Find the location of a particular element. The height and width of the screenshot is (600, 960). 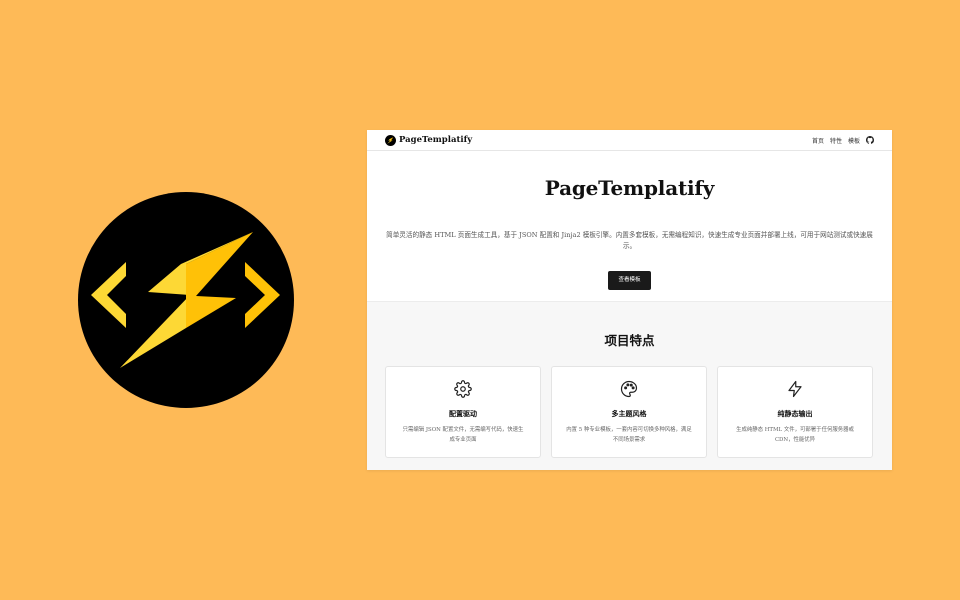

large-lightning-logo-icon is located at coordinates (186, 300).